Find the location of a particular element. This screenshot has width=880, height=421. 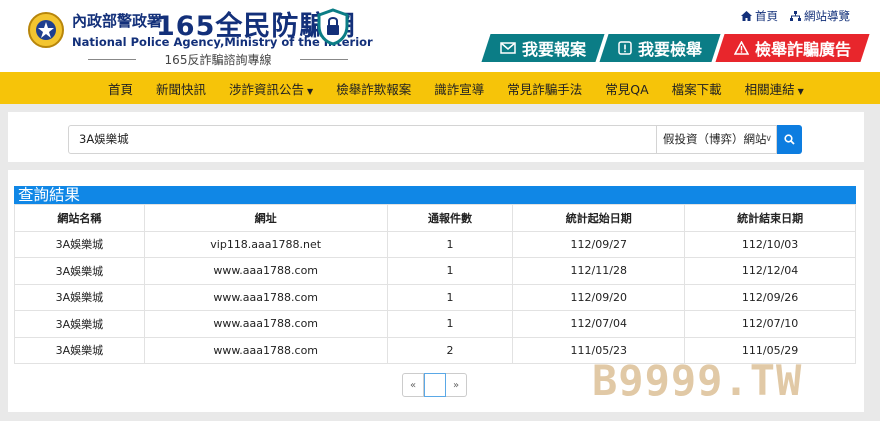

table-cell: 112/09/20 is located at coordinates (599, 297).